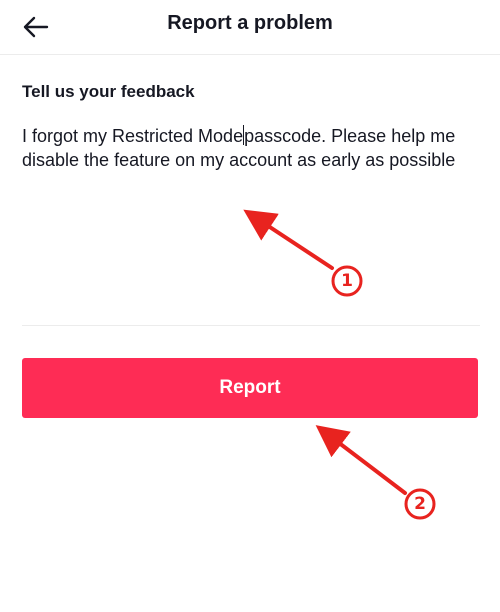 The image size is (500, 612). I want to click on feedback-text-before-caret: I forgot my Restricted Mode, so click(133, 136).